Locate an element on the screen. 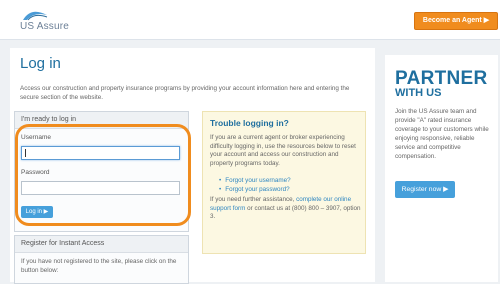 The width and height of the screenshot is (500, 284). username-label: Username is located at coordinates (36, 137).